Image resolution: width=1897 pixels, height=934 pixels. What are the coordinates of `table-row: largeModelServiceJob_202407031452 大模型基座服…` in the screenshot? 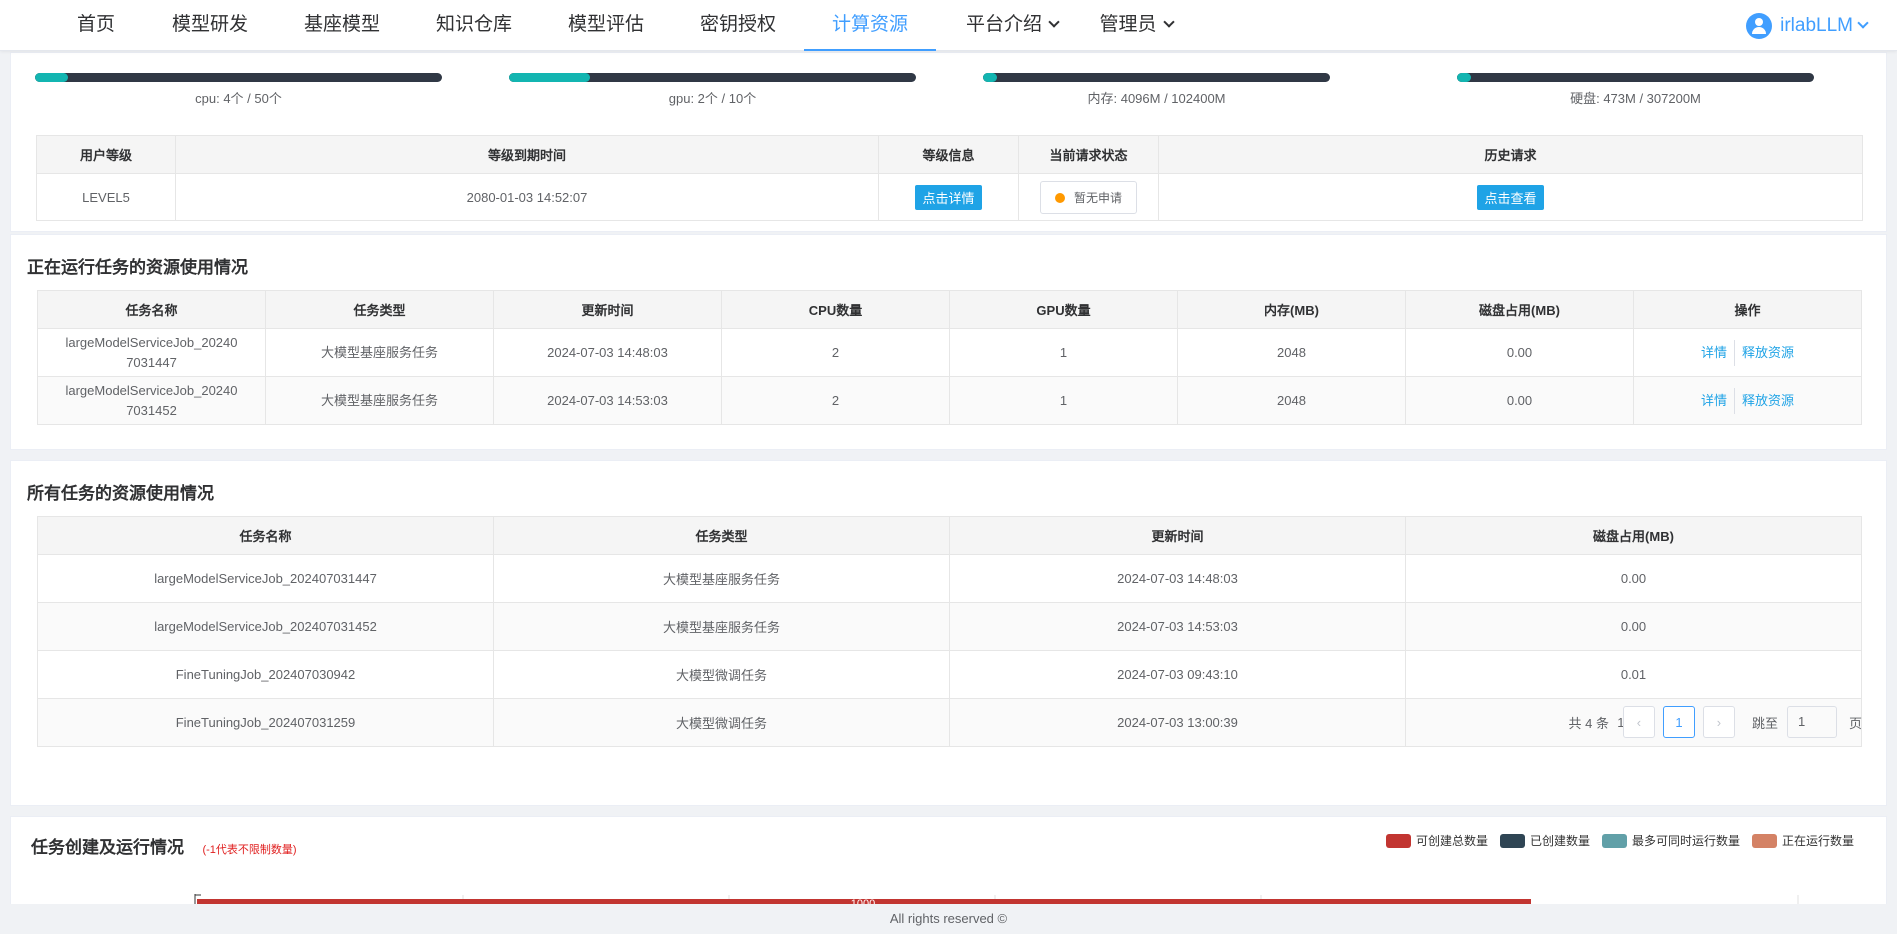 It's located at (949, 626).